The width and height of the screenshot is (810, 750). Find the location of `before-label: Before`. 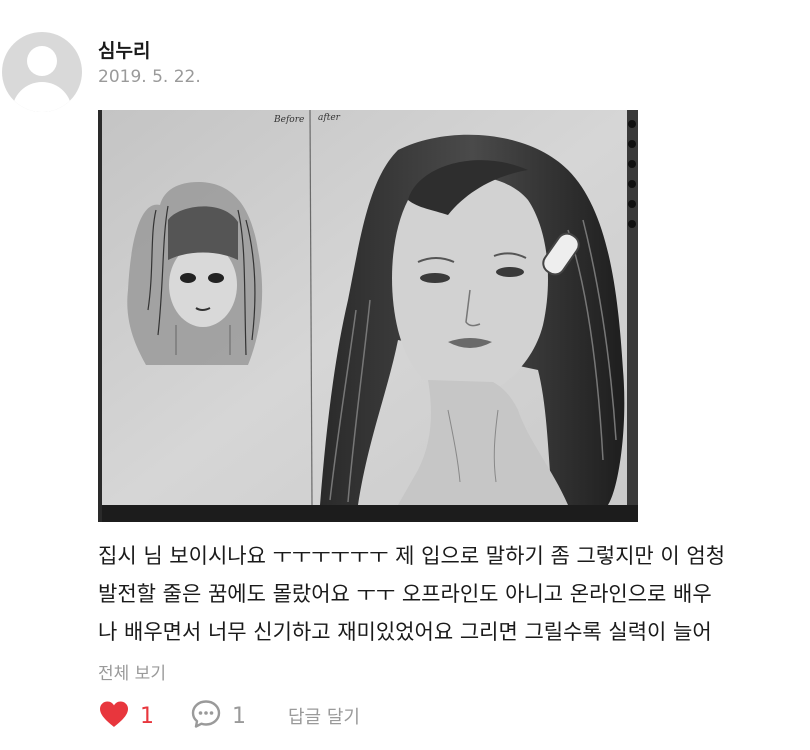

before-label: Before is located at coordinates (288, 120).